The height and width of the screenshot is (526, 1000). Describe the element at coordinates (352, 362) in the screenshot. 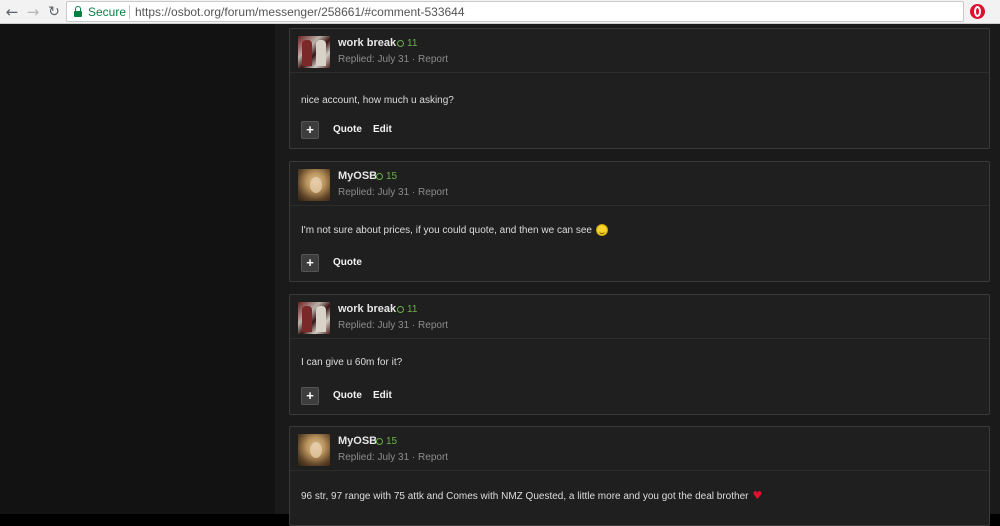

I see `post-body: I can give u 60m for it?` at that location.